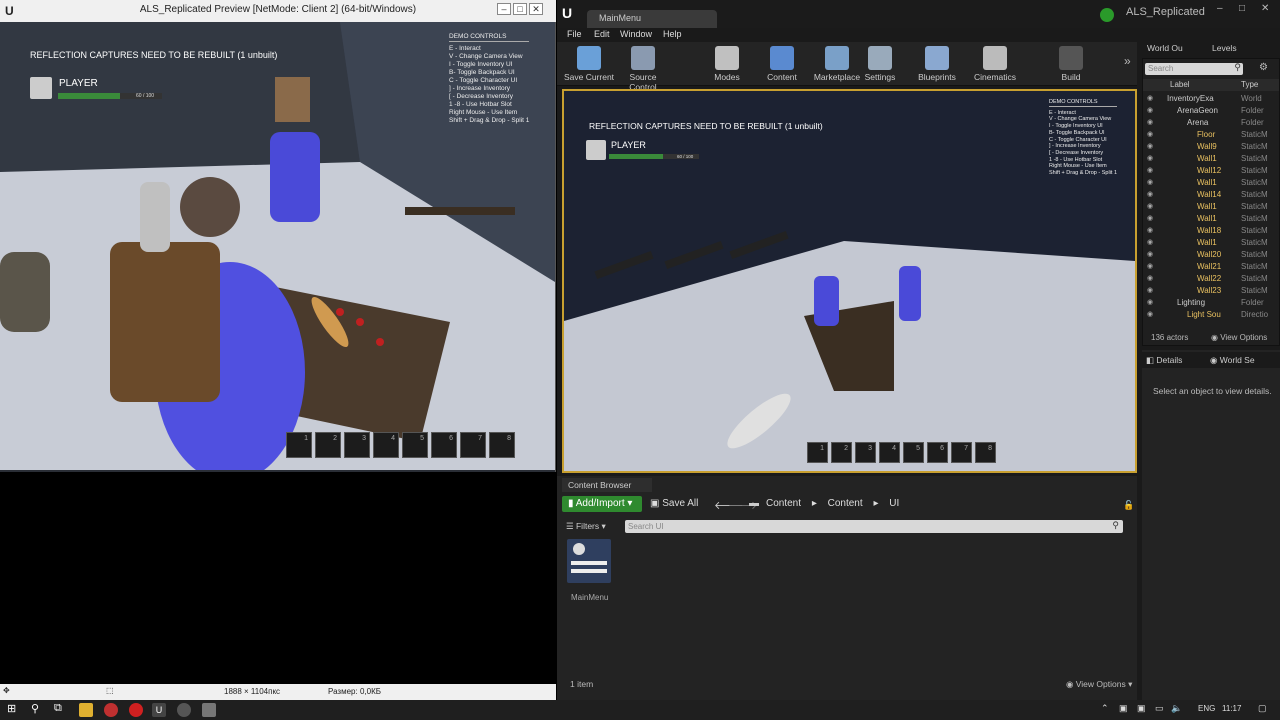 The height and width of the screenshot is (720, 1280). What do you see at coordinates (1105, 708) in the screenshot?
I see `tray-chevron-icon: ⌃` at bounding box center [1105, 708].